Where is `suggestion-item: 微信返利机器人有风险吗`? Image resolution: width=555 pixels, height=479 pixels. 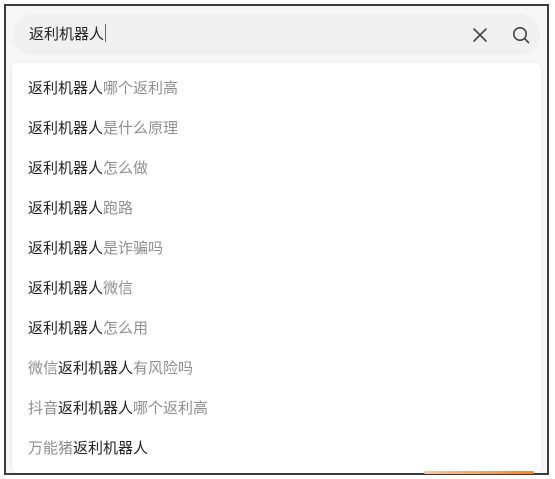
suggestion-item: 微信返利机器人有风险吗 is located at coordinates (276, 368).